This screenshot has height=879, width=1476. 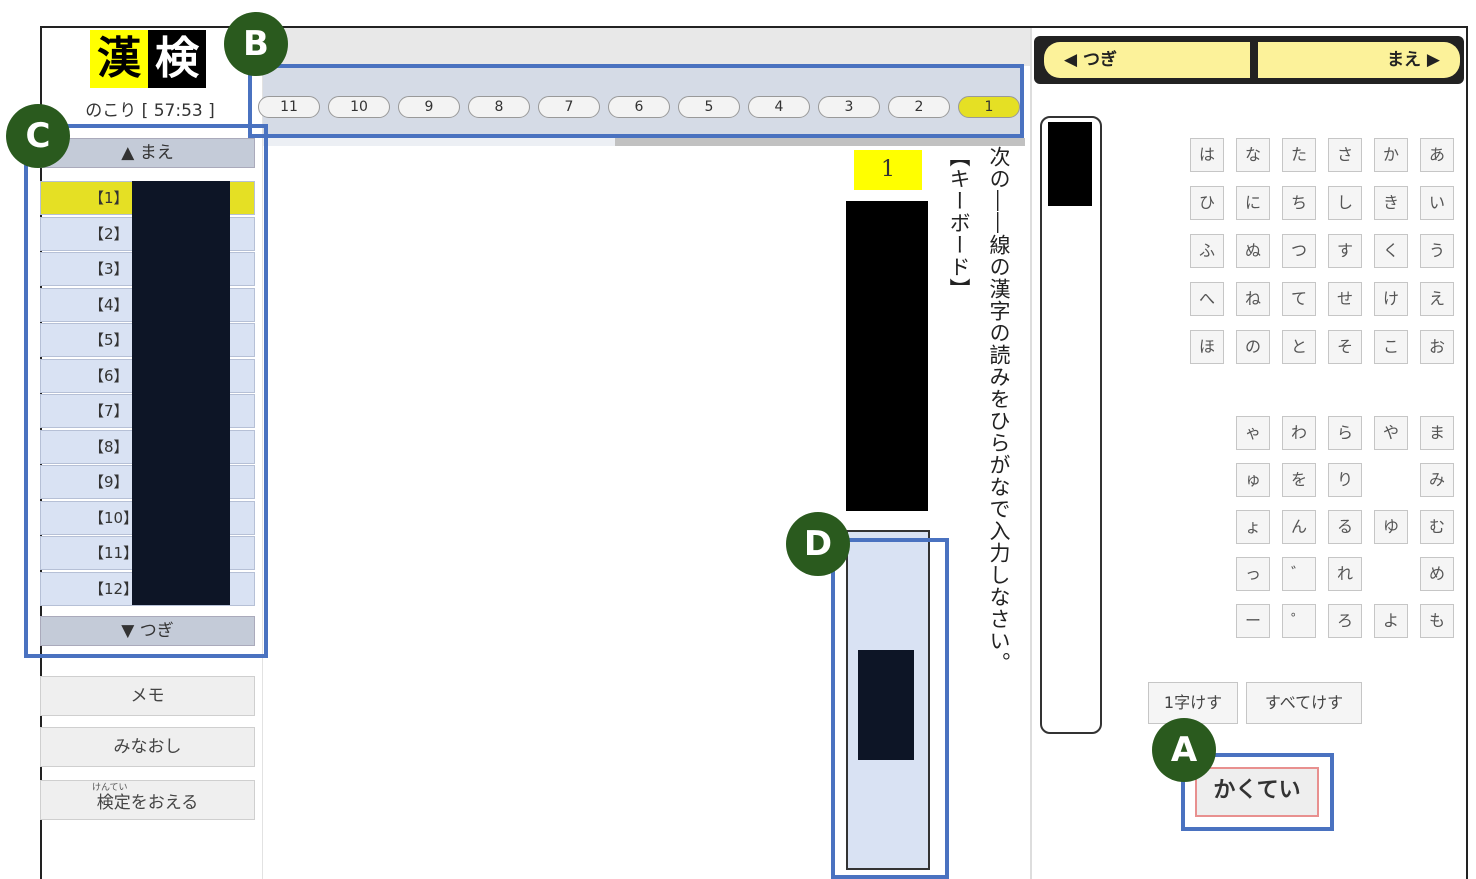 What do you see at coordinates (1437, 155) in the screenshot?
I see `hiragana-key: あ` at bounding box center [1437, 155].